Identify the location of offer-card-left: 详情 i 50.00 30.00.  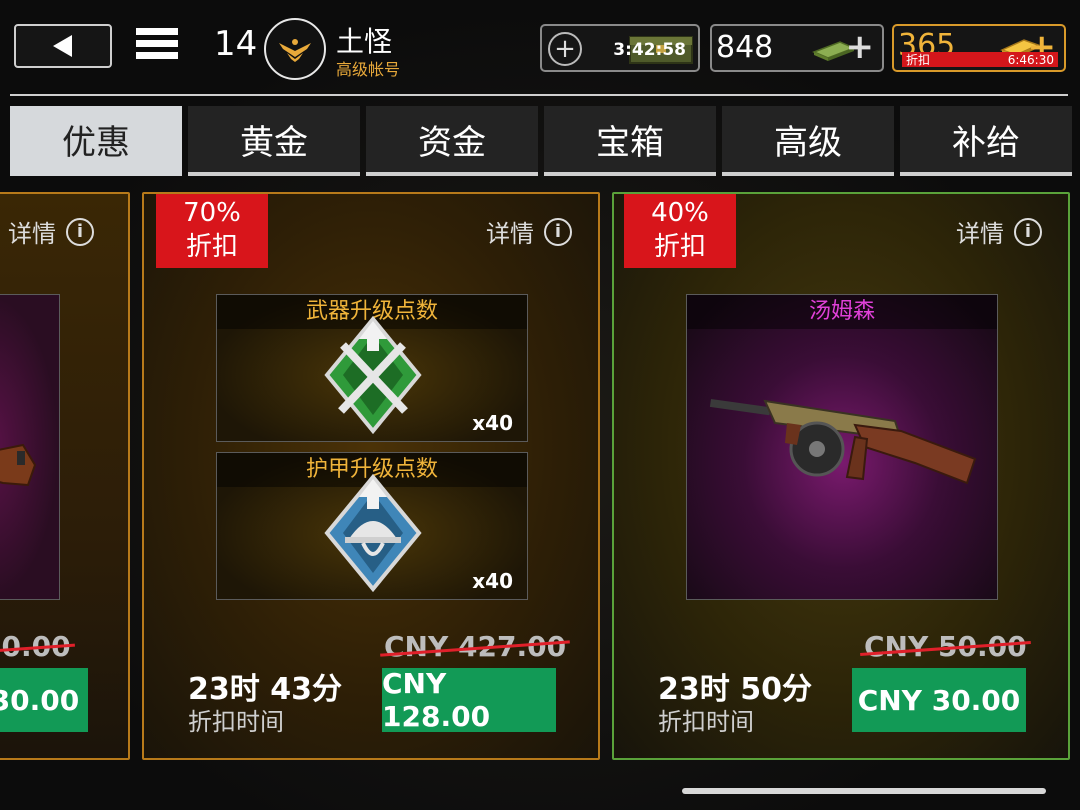
(65, 476).